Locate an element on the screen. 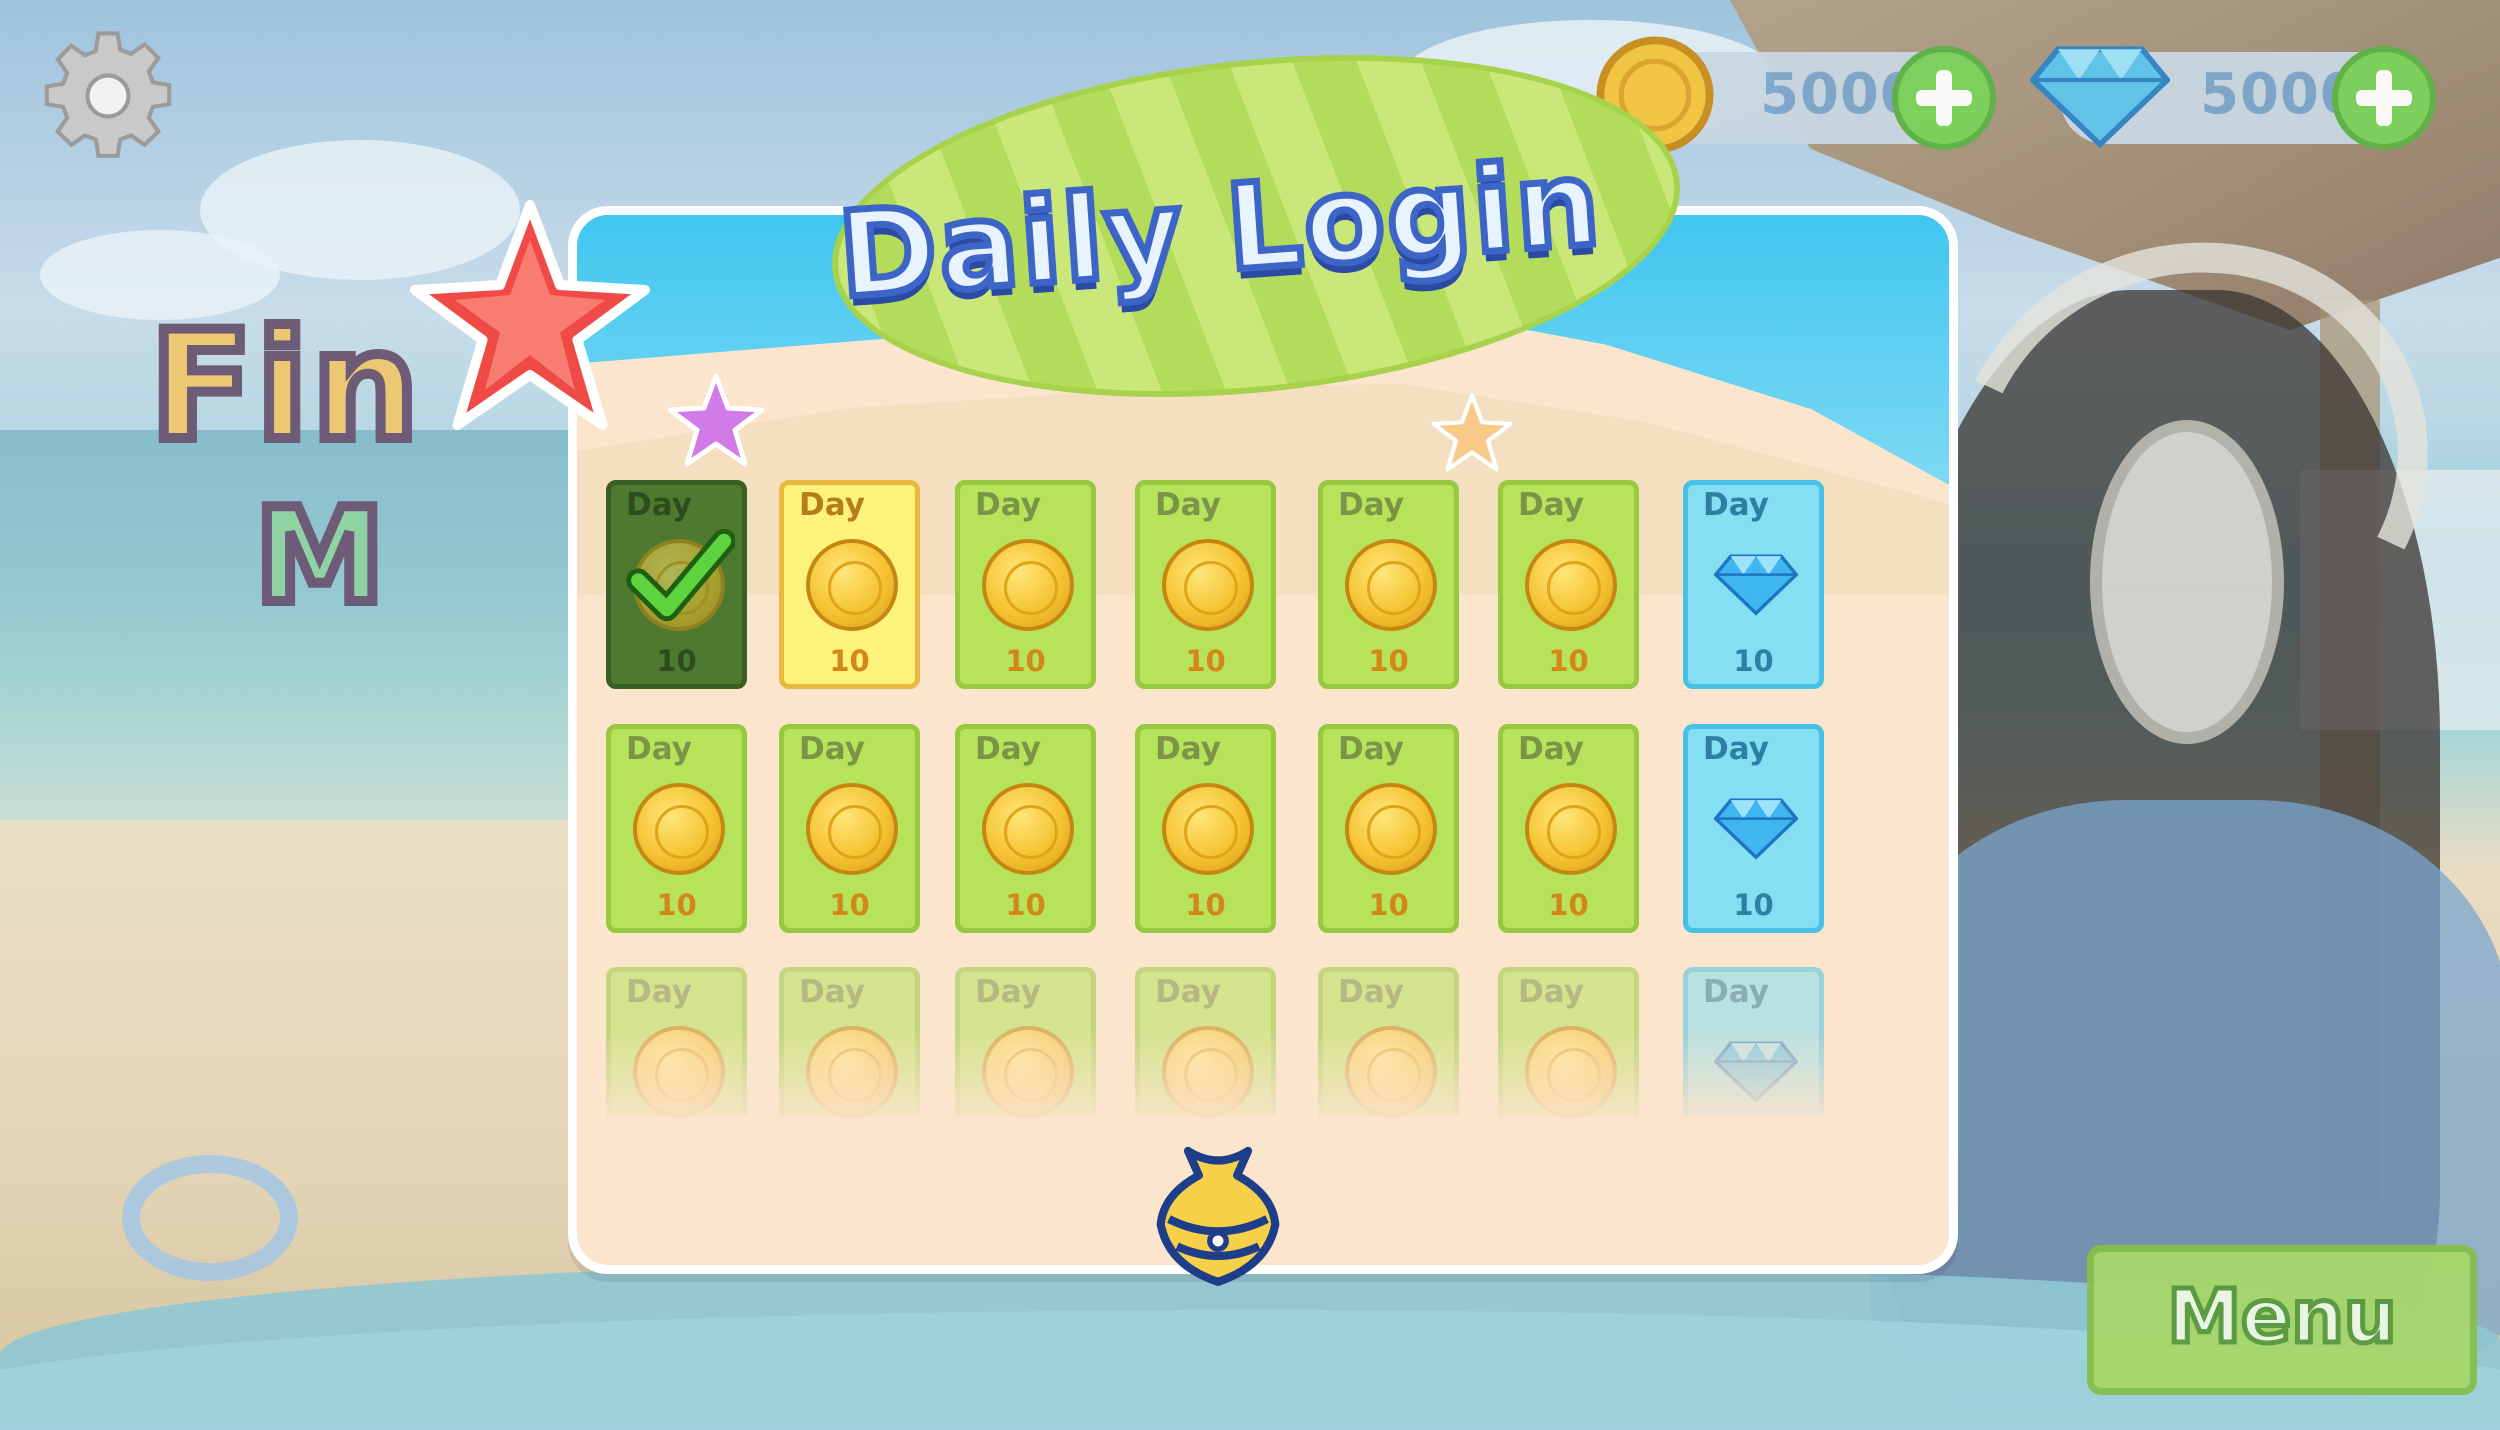  menu-button: Menu is located at coordinates (2282, 1320).